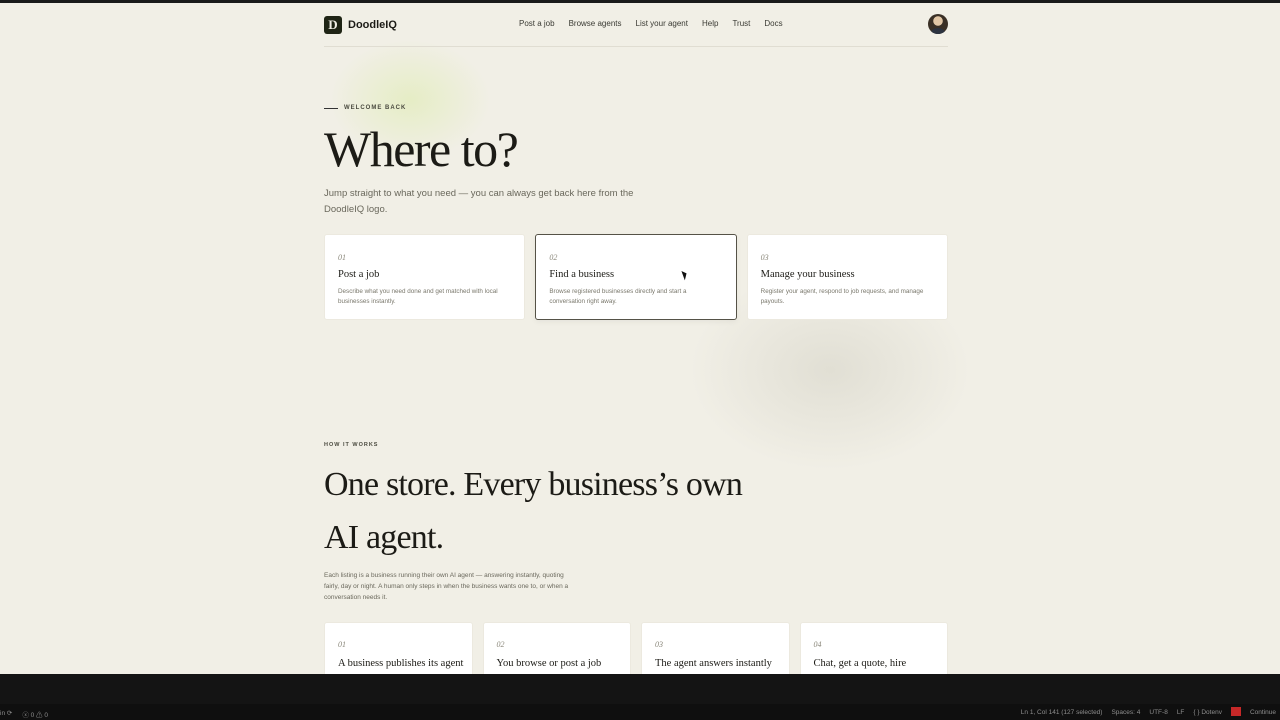 The height and width of the screenshot is (720, 1280). What do you see at coordinates (401, 663) in the screenshot?
I see `step-title: A business publishes its agent` at bounding box center [401, 663].